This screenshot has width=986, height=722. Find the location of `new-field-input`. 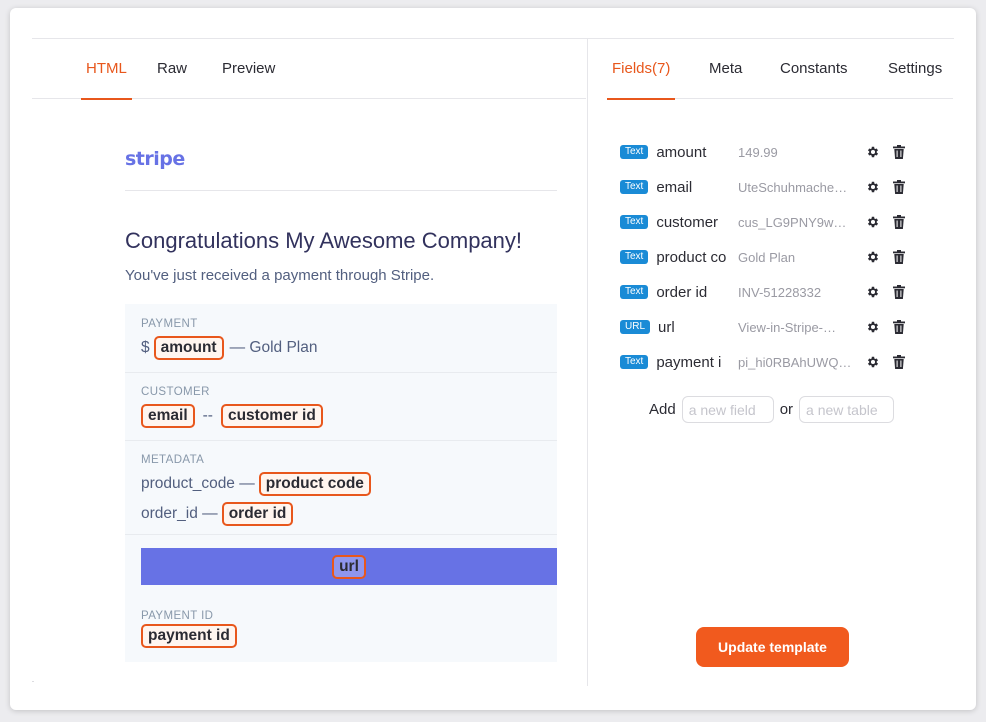

new-field-input is located at coordinates (727, 409).